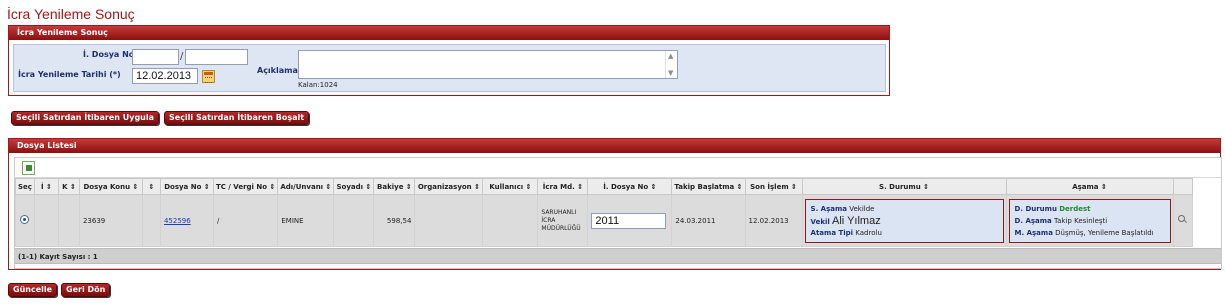 The width and height of the screenshot is (1225, 304). I want to click on col-header-tc-vergi: TC / Vergi No ⇕, so click(245, 186).